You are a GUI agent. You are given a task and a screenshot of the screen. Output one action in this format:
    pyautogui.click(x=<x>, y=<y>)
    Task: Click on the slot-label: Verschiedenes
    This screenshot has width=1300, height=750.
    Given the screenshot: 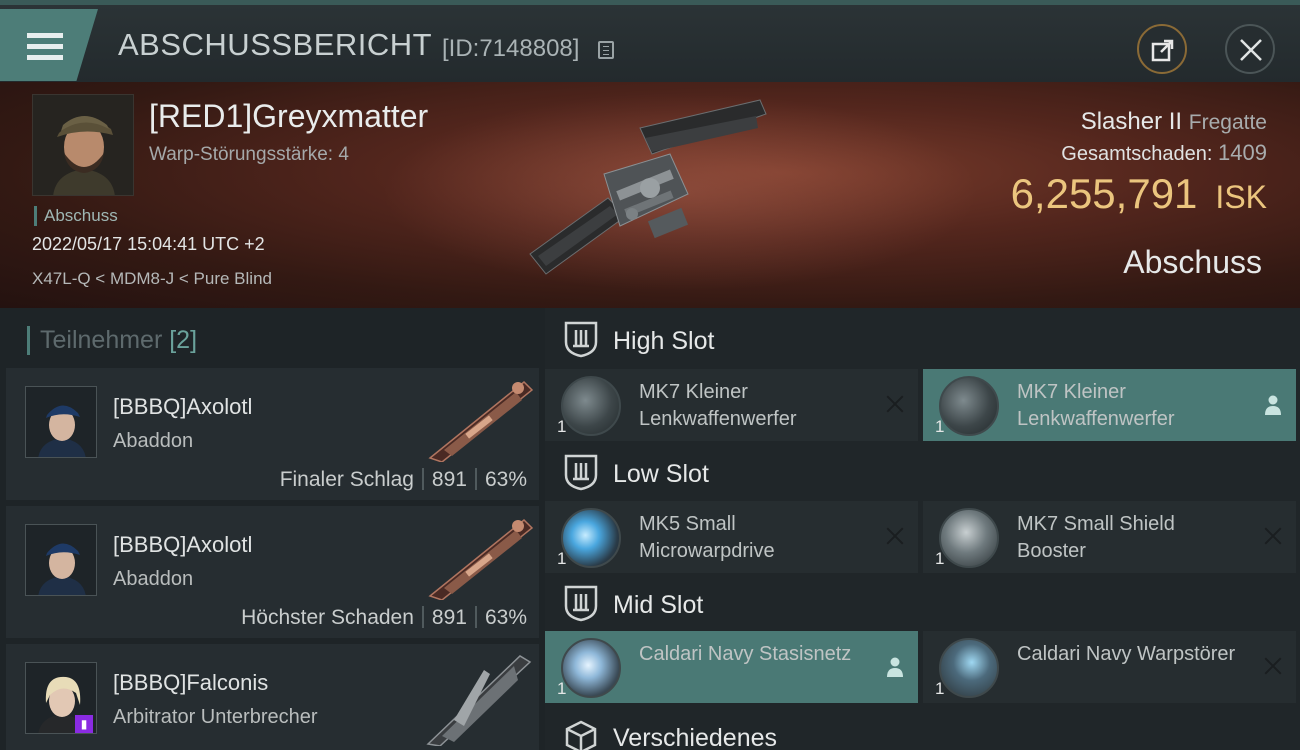 What is the action you would take?
    pyautogui.click(x=695, y=737)
    